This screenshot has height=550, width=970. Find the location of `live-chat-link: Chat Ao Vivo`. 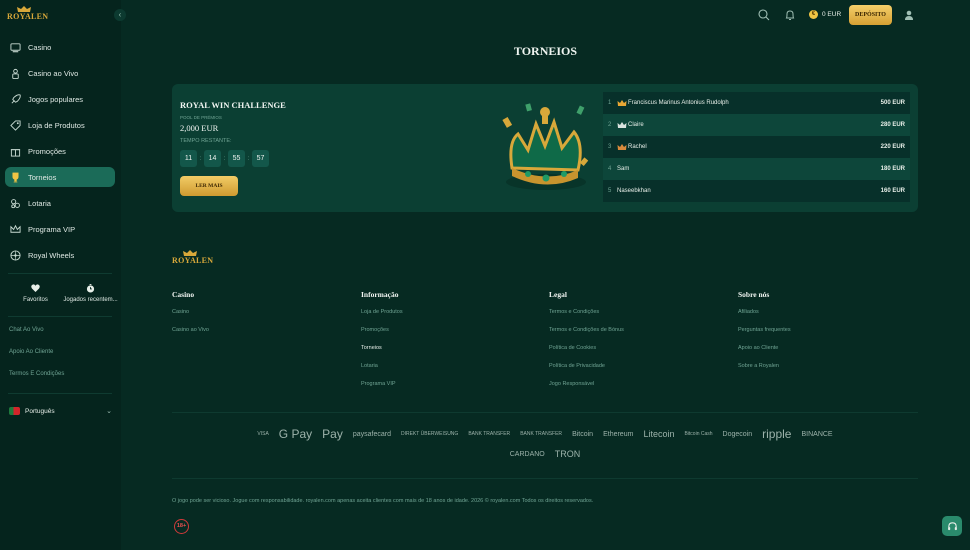

live-chat-link: Chat Ao Vivo is located at coordinates (36, 338).